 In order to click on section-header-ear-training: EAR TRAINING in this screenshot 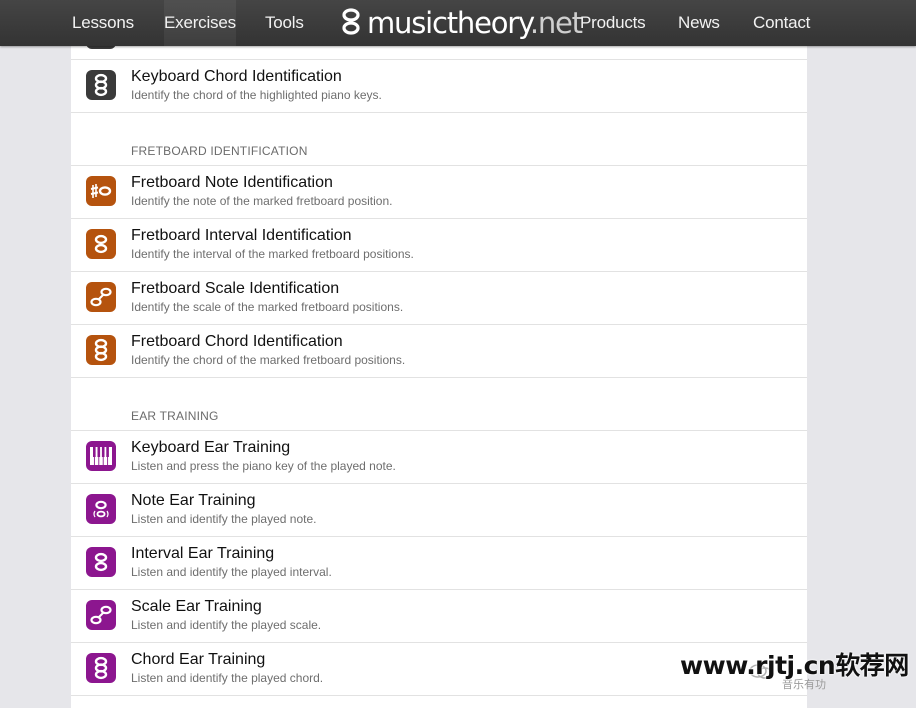, I will do `click(439, 403)`.